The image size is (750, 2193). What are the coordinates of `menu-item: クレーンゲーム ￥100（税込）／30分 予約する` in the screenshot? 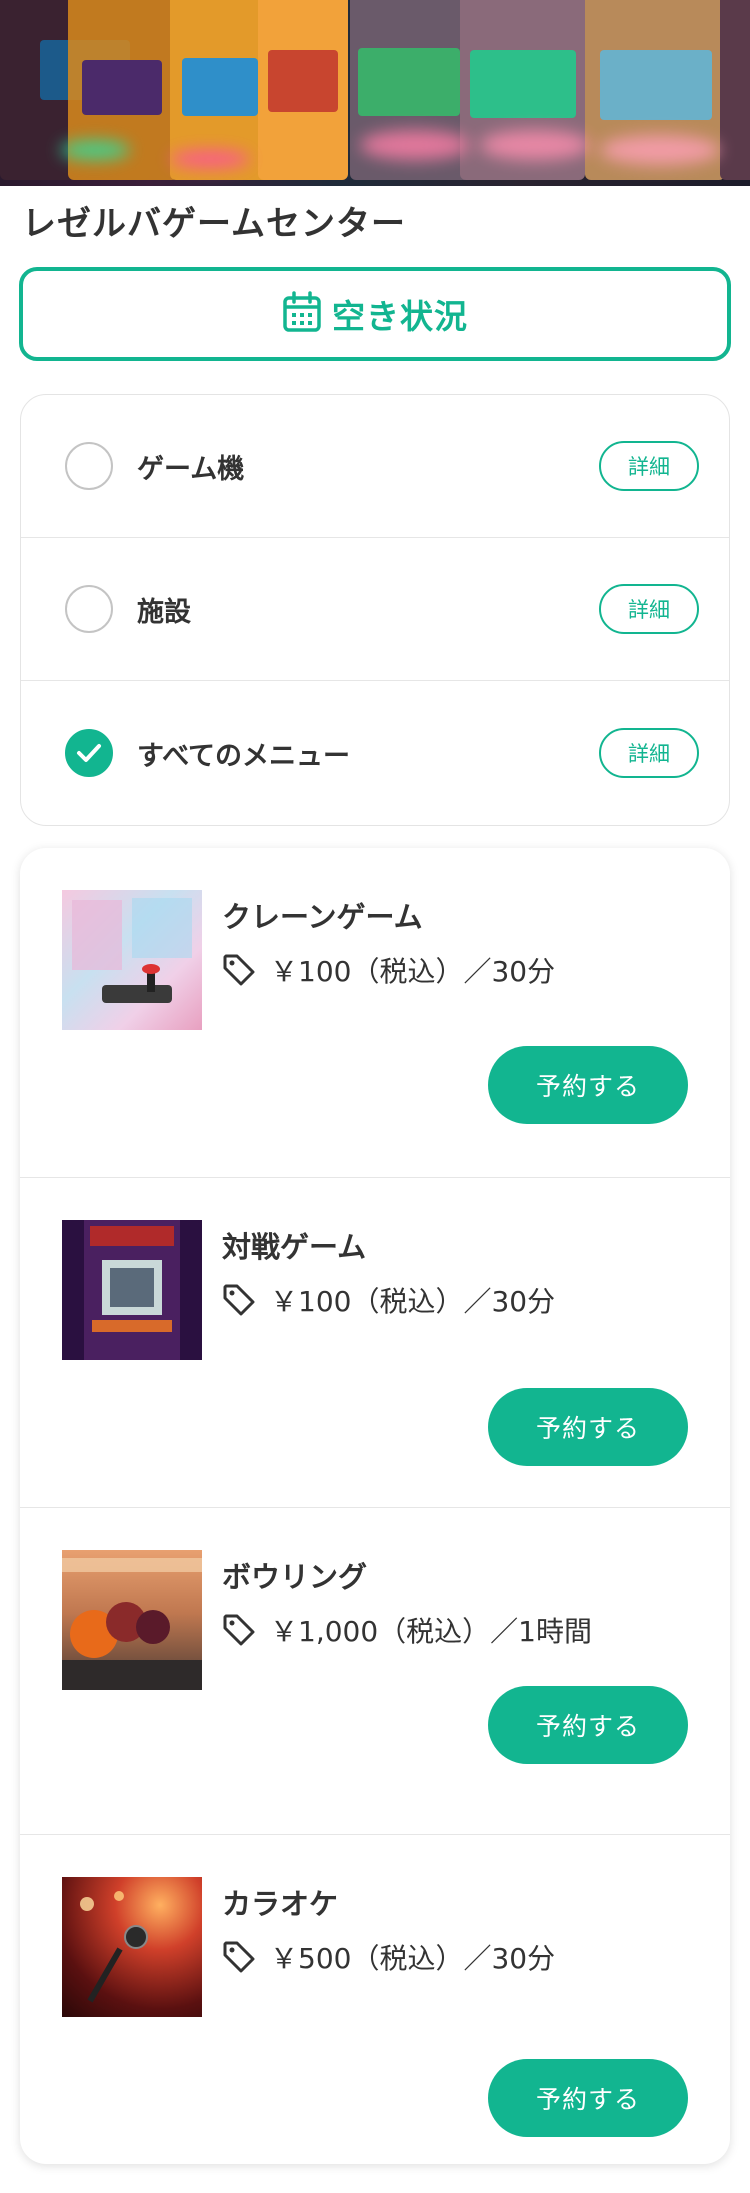 It's located at (375, 1013).